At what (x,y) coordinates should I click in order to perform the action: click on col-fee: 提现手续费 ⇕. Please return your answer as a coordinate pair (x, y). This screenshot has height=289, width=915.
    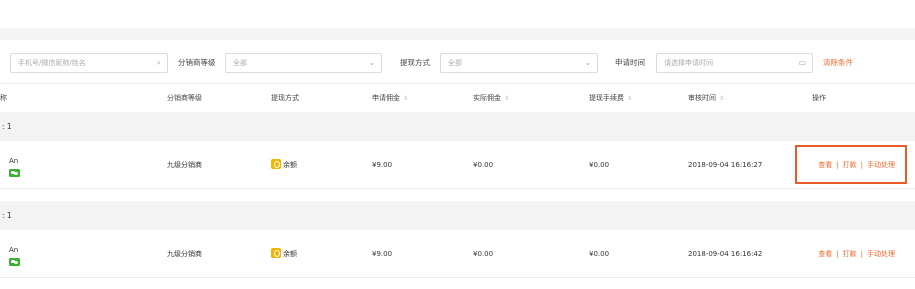
    Looking at the image, I should click on (610, 98).